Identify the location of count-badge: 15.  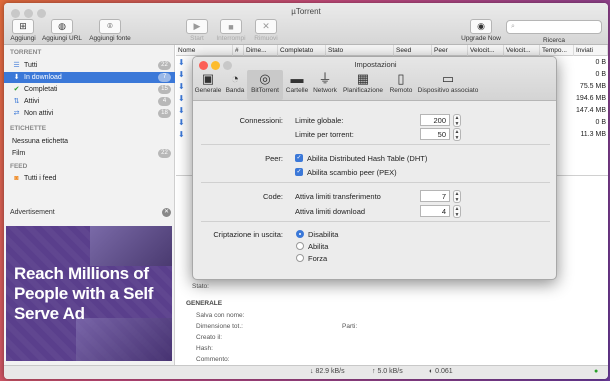
(164, 89).